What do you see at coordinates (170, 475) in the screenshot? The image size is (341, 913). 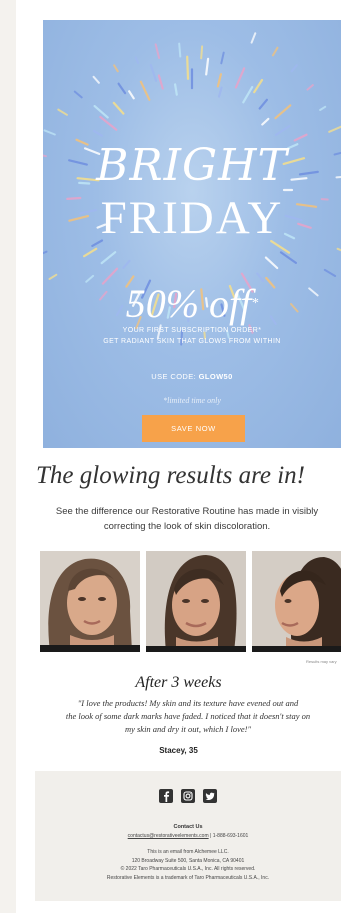 I see `results-headline: The glowing results are in!` at bounding box center [170, 475].